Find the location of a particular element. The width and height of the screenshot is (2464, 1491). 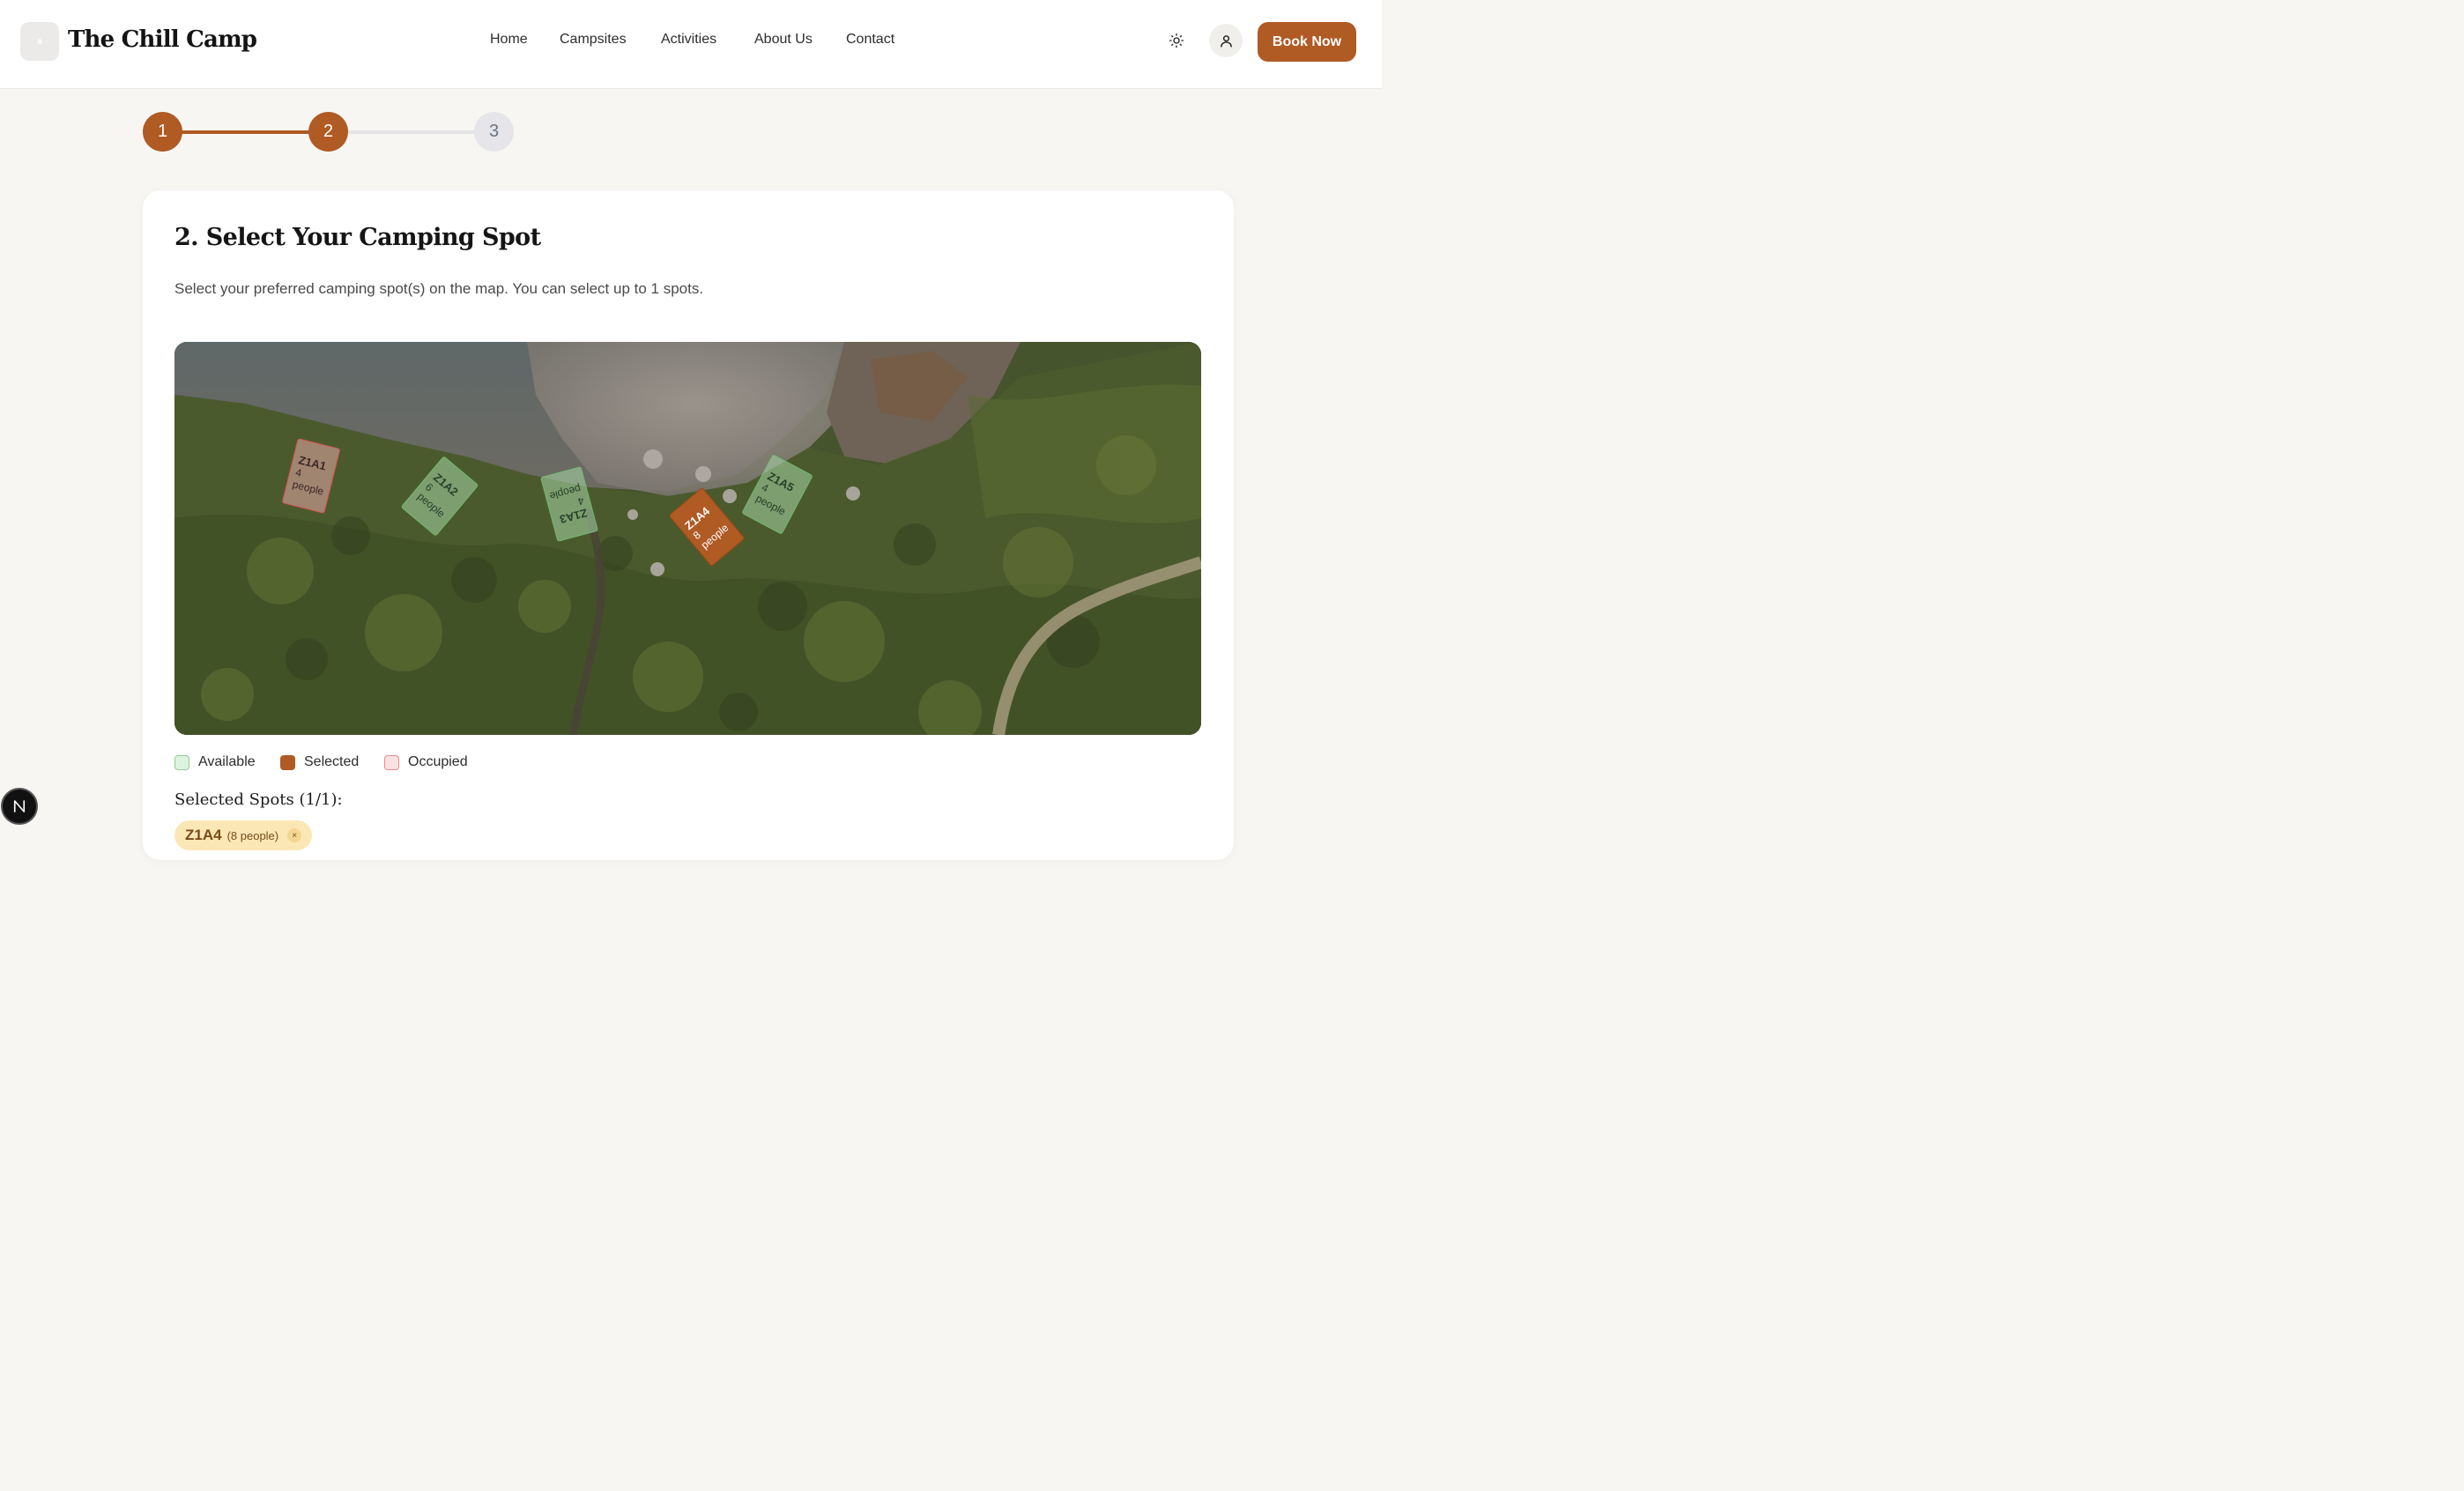

user-icon is located at coordinates (1226, 41).